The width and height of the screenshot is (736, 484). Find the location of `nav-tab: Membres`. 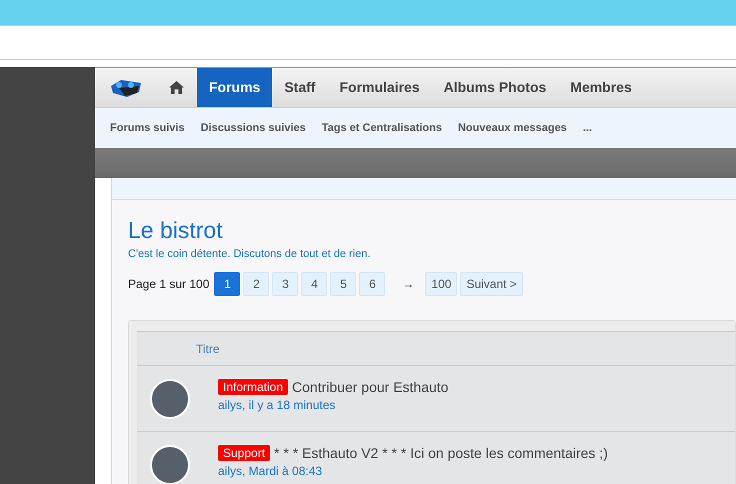

nav-tab: Membres is located at coordinates (601, 87).